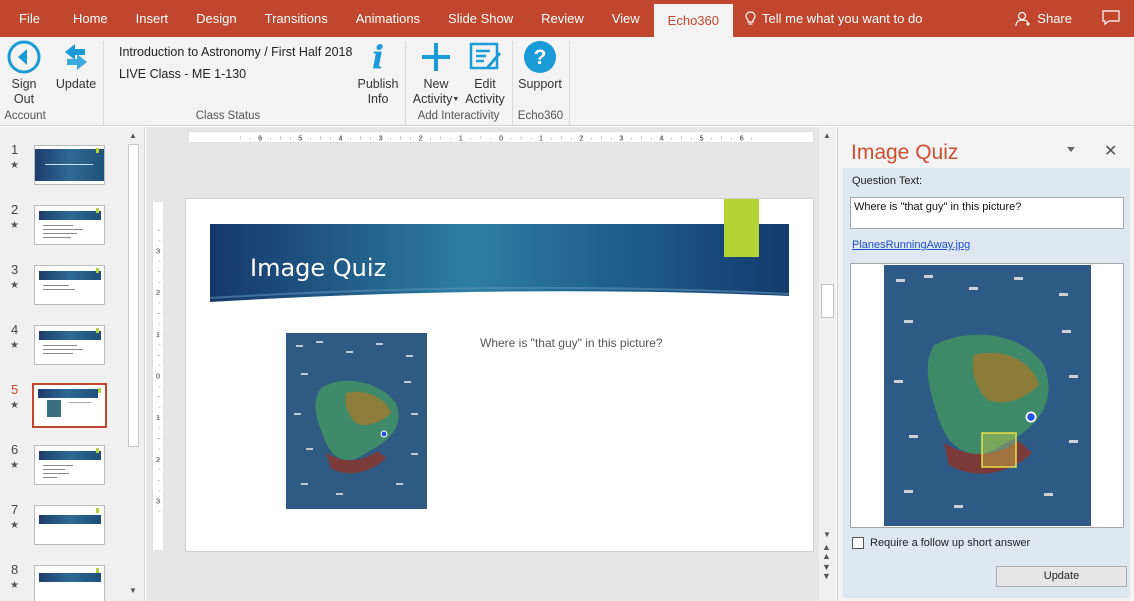 This screenshot has height=601, width=1134. Describe the element at coordinates (569, 83) in the screenshot. I see `group-separator` at that location.